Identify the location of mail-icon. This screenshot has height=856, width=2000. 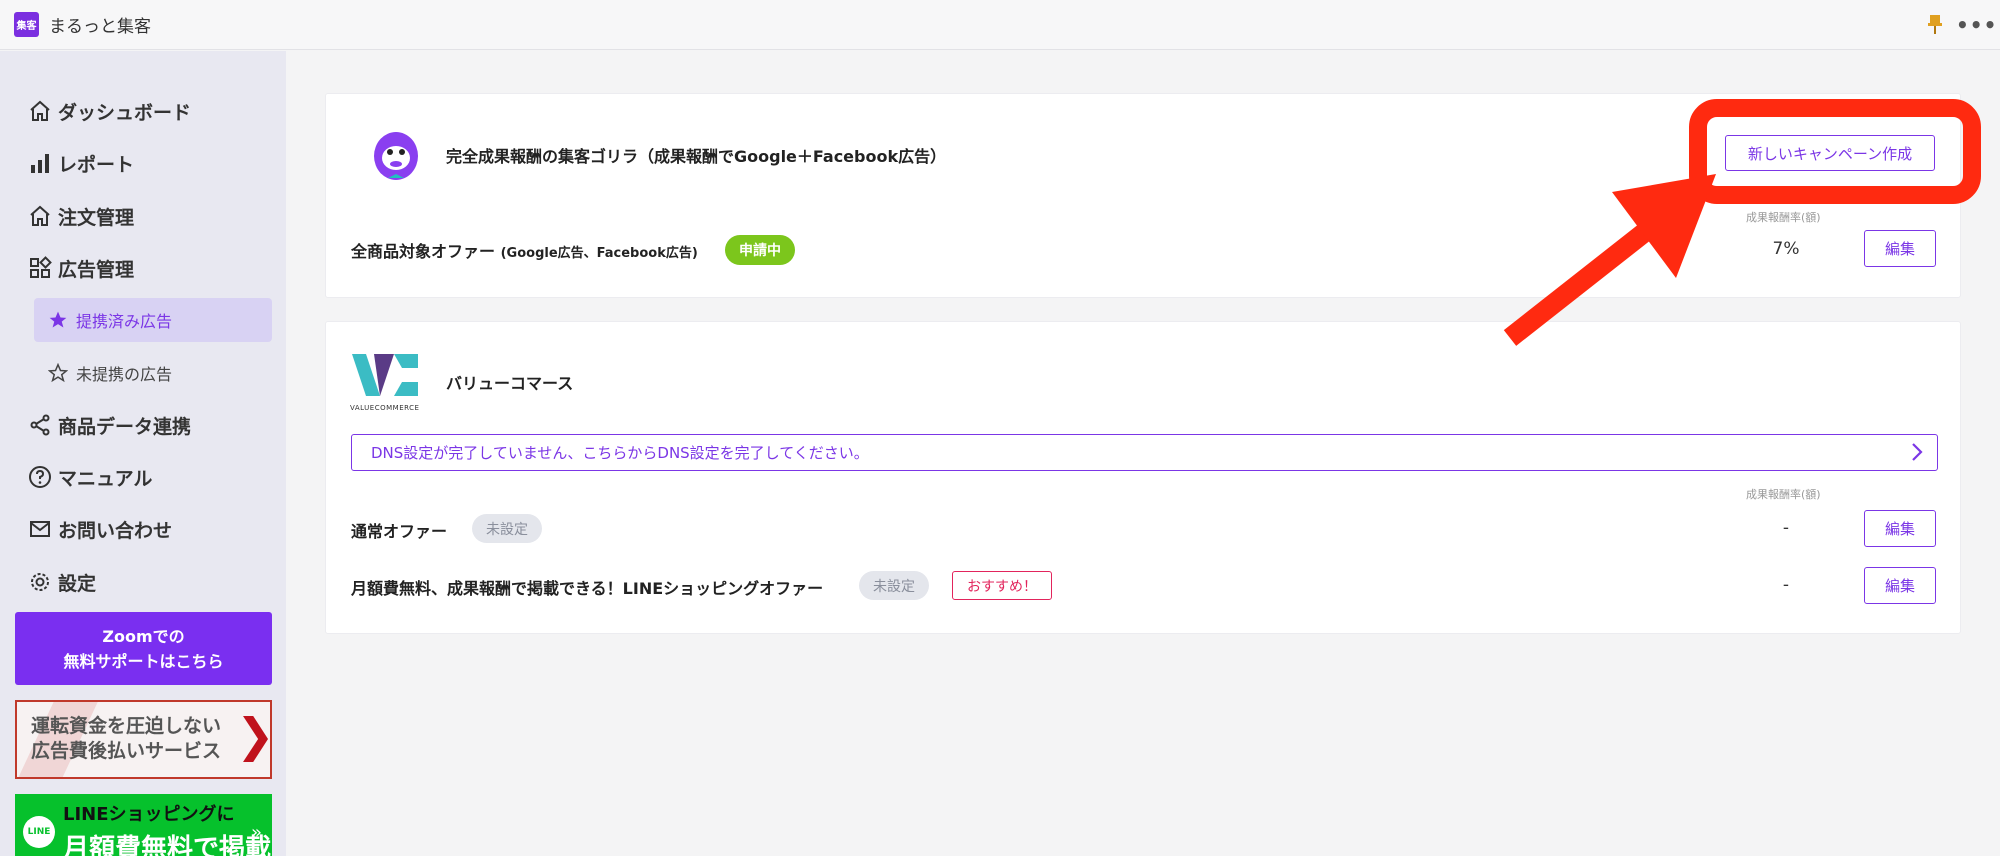
(40, 529).